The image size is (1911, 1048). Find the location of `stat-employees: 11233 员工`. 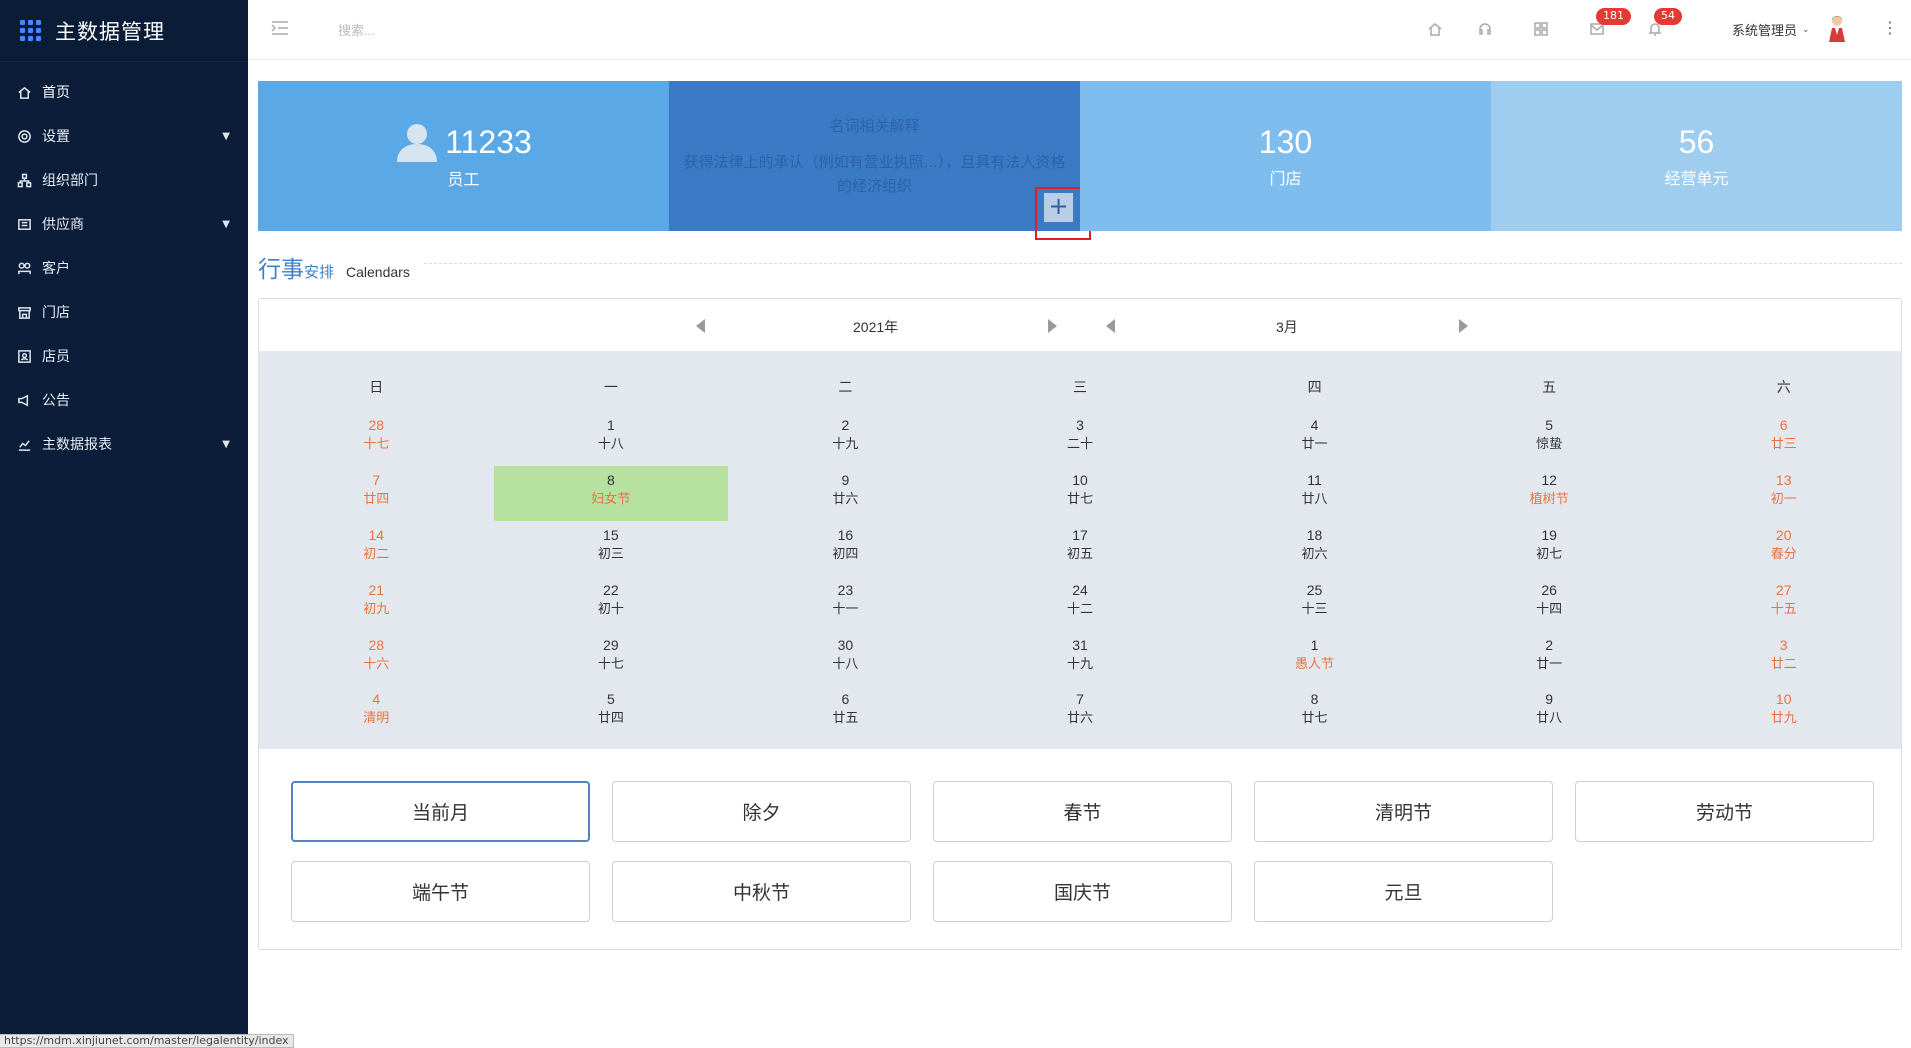

stat-employees: 11233 员工 is located at coordinates (463, 156).